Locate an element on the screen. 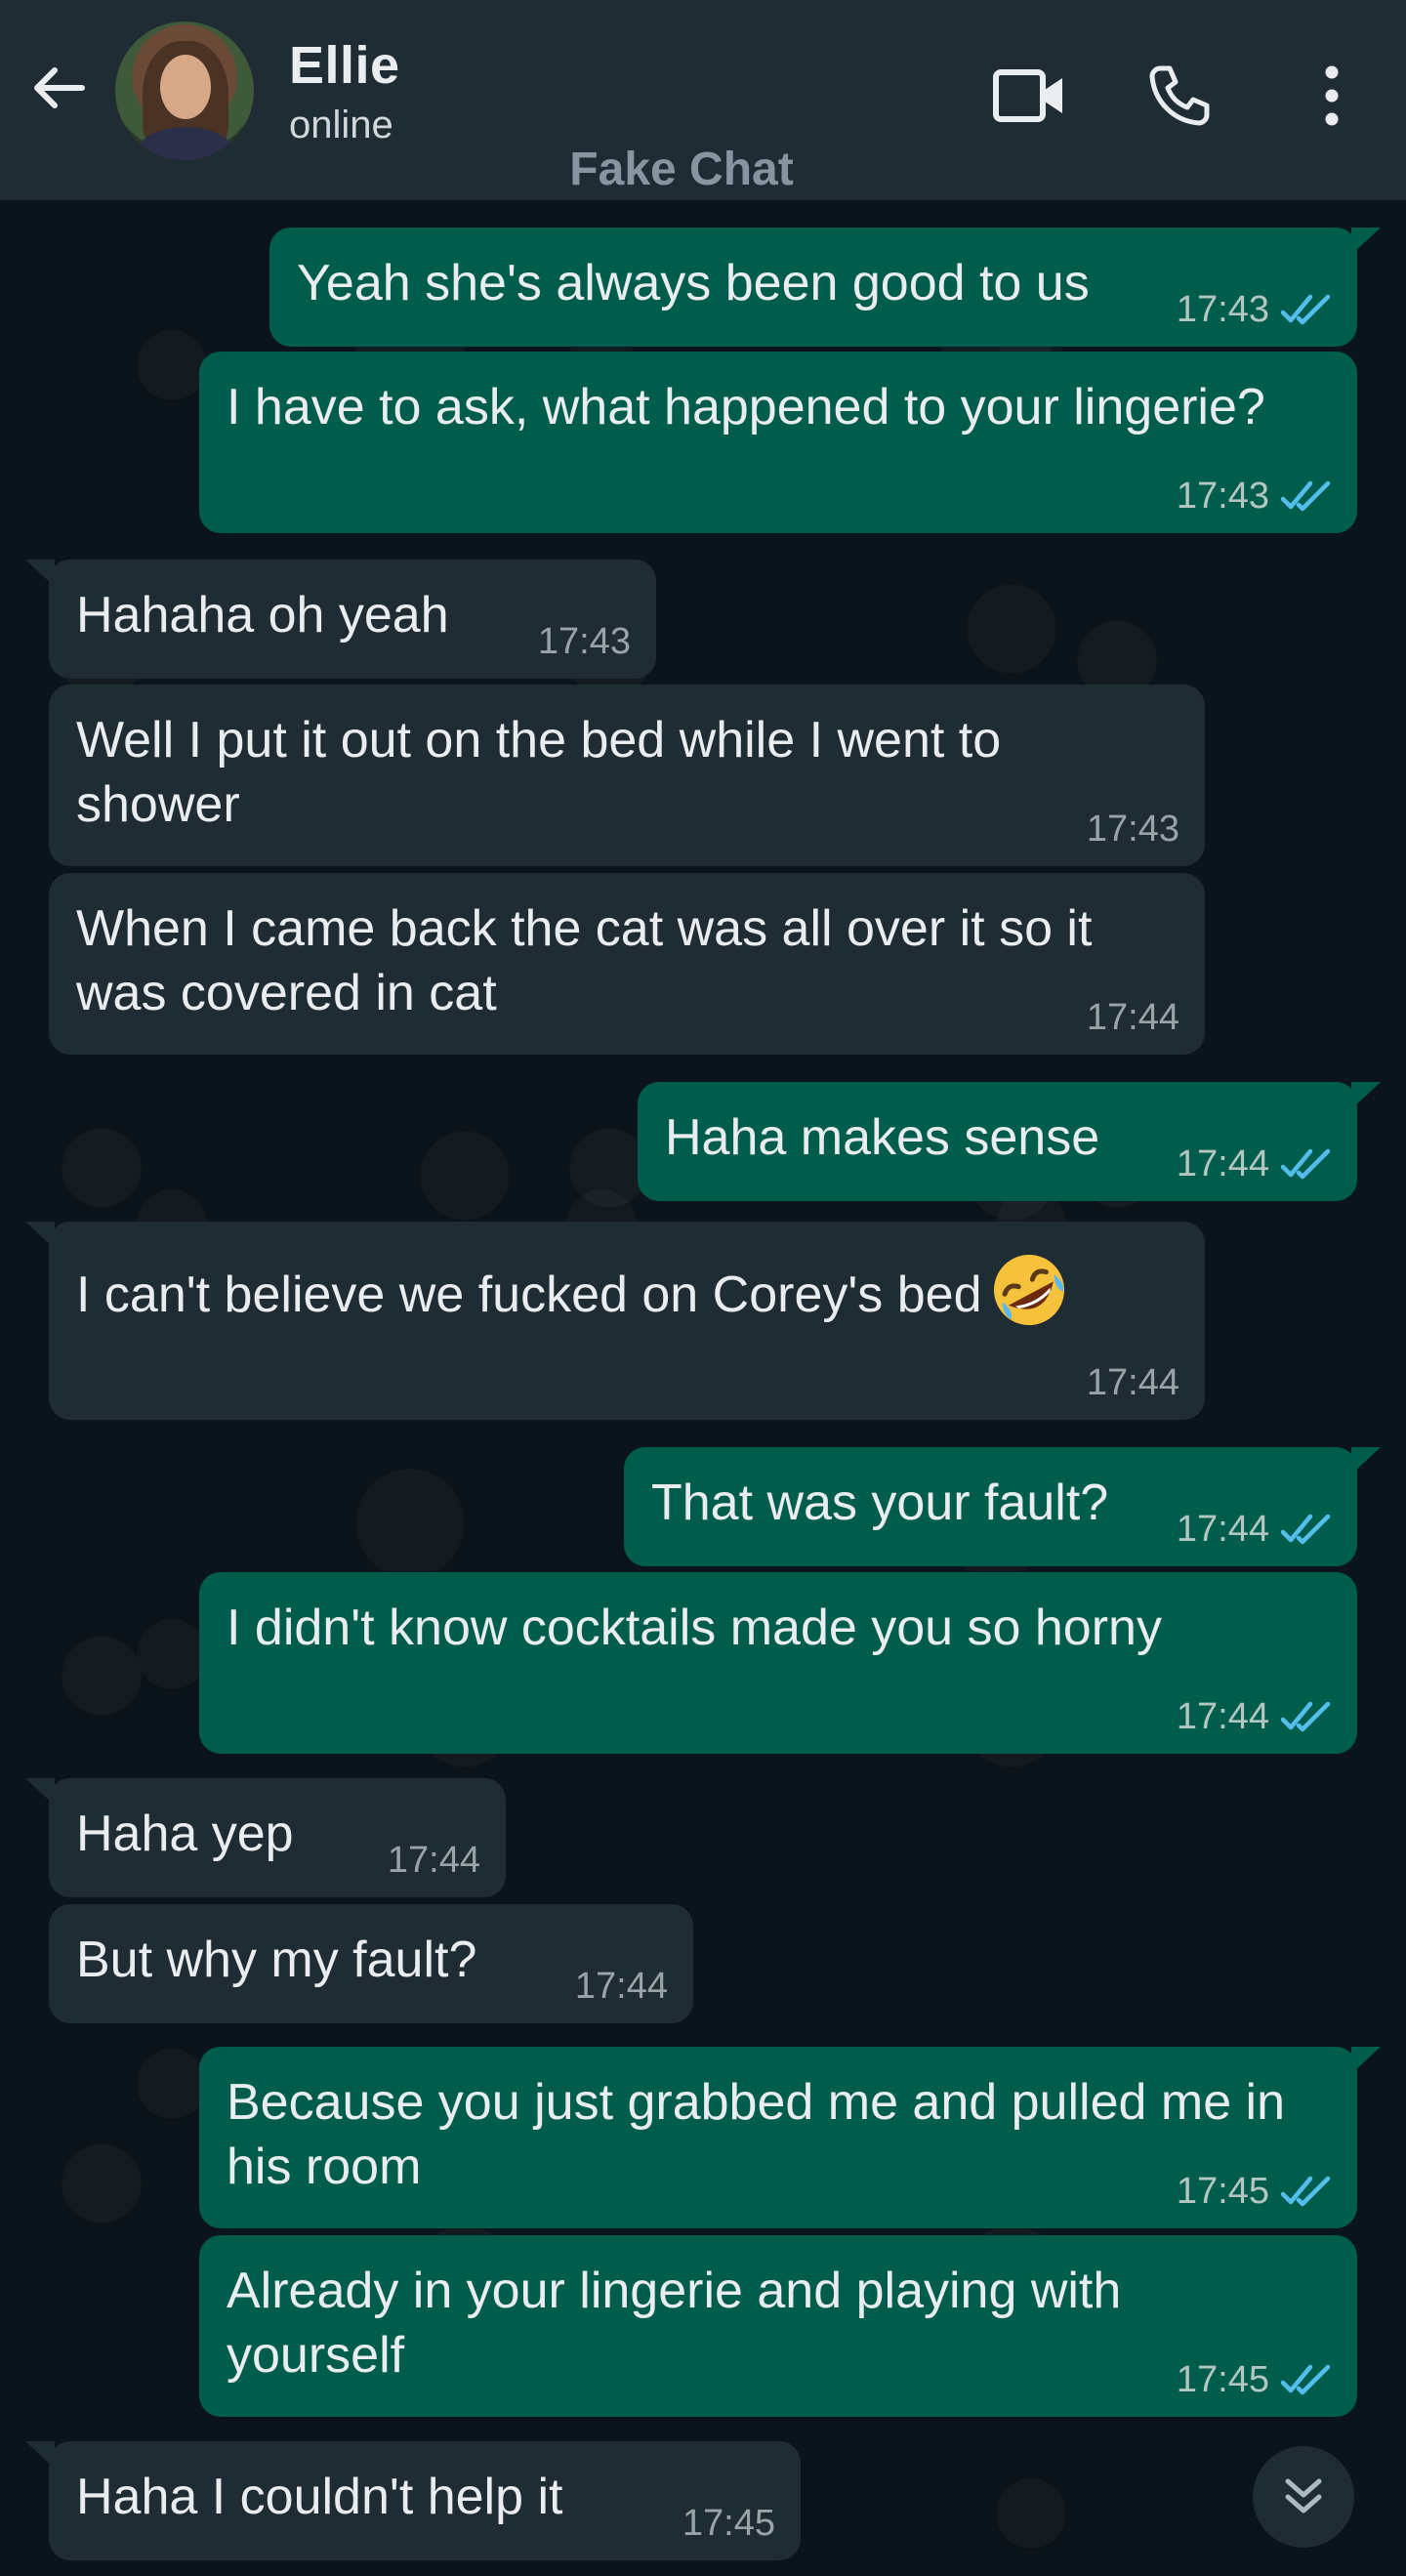 Image resolution: width=1406 pixels, height=2576 pixels. back-button is located at coordinates (59, 88).